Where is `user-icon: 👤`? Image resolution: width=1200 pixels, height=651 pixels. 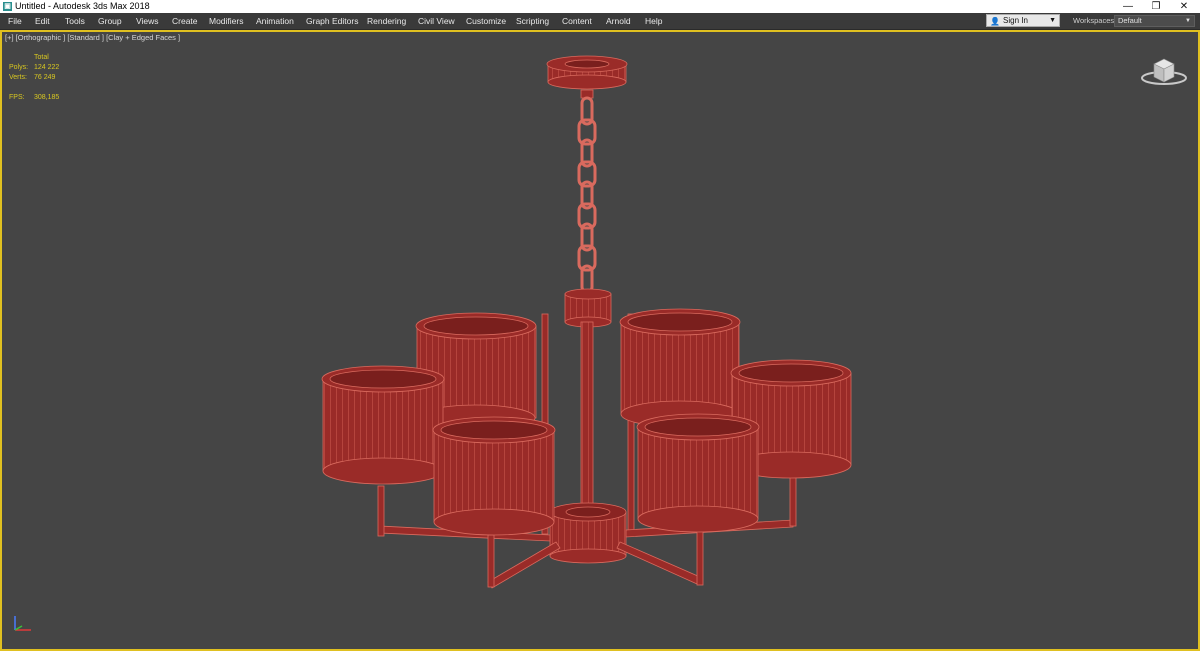 user-icon: 👤 is located at coordinates (995, 21).